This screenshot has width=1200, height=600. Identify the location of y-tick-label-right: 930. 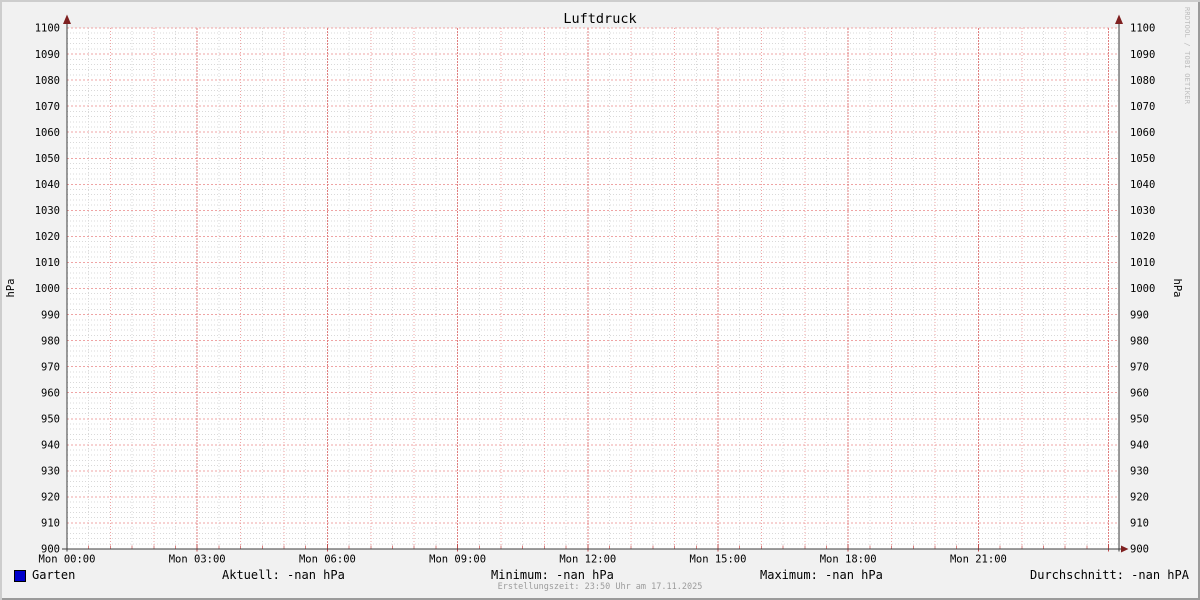
(1139, 472).